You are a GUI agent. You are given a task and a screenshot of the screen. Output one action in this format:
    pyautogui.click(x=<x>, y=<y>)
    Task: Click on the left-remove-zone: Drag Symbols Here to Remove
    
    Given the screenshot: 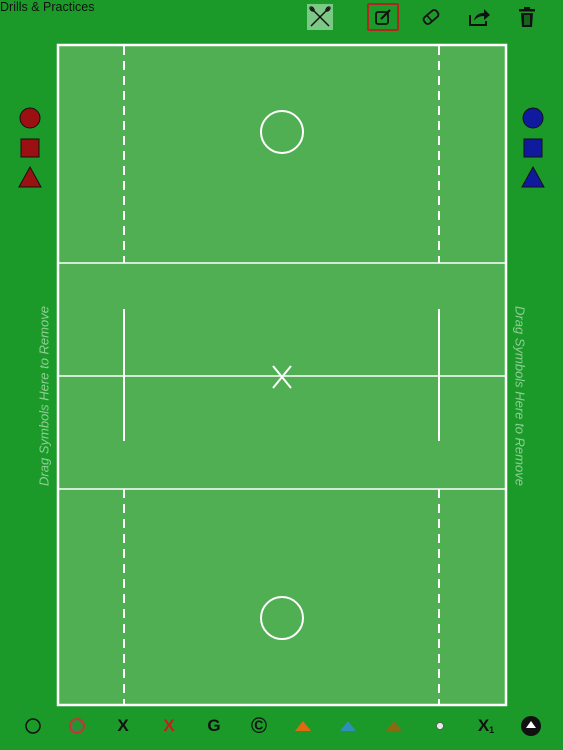 What is the action you would take?
    pyautogui.click(x=44, y=396)
    